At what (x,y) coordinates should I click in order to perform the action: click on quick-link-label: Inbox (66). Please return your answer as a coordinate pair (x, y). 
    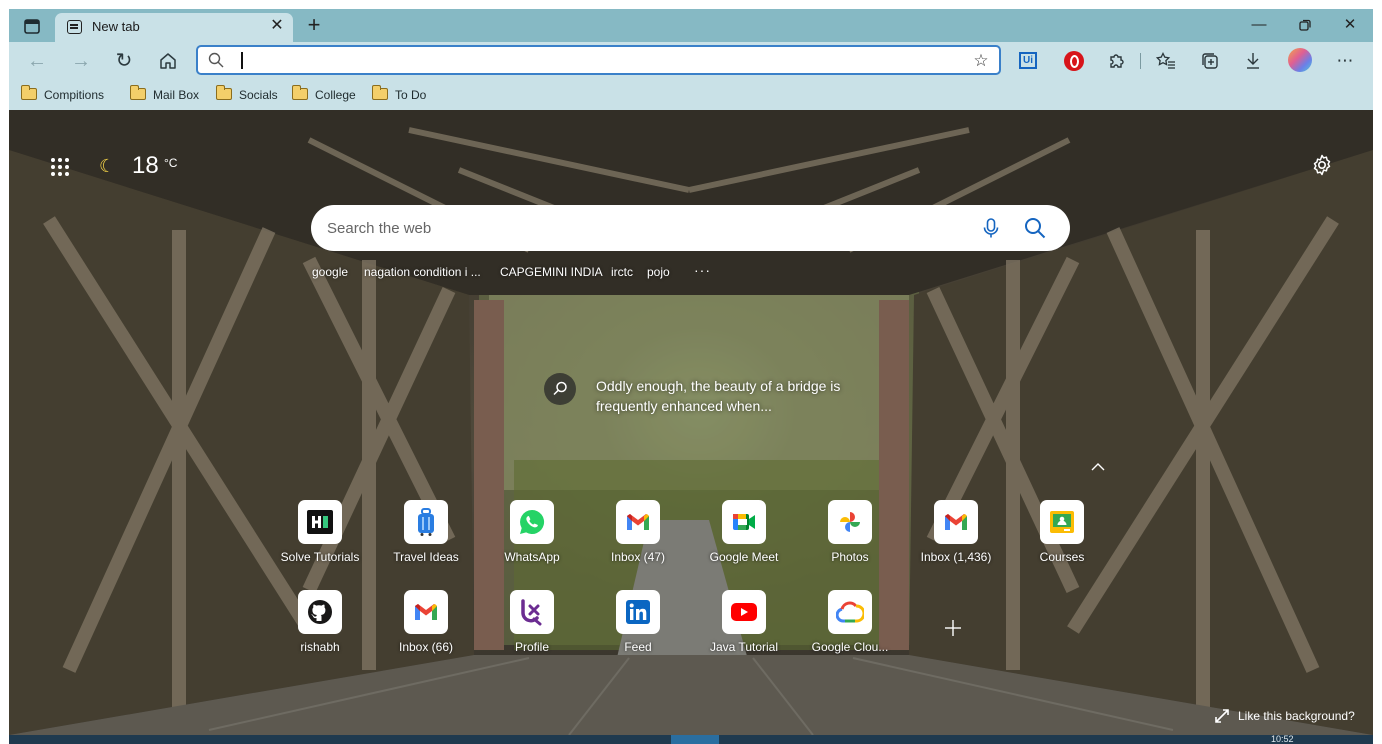
    Looking at the image, I should click on (426, 647).